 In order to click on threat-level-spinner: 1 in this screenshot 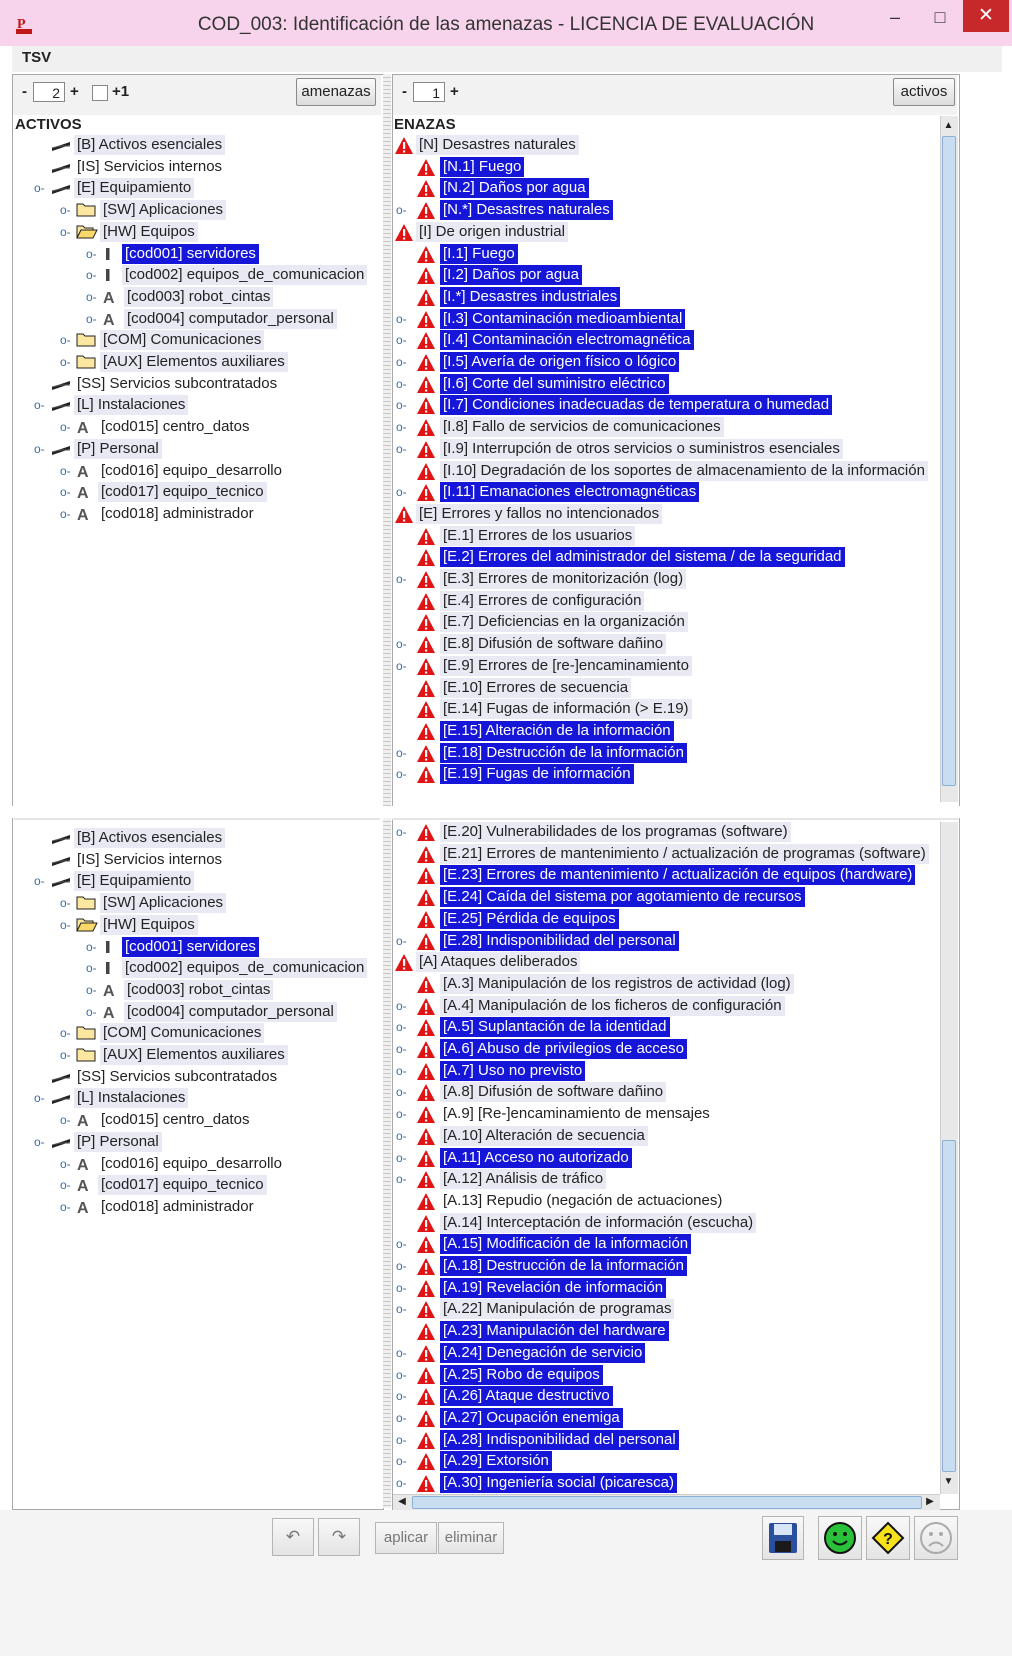, I will do `click(429, 92)`.